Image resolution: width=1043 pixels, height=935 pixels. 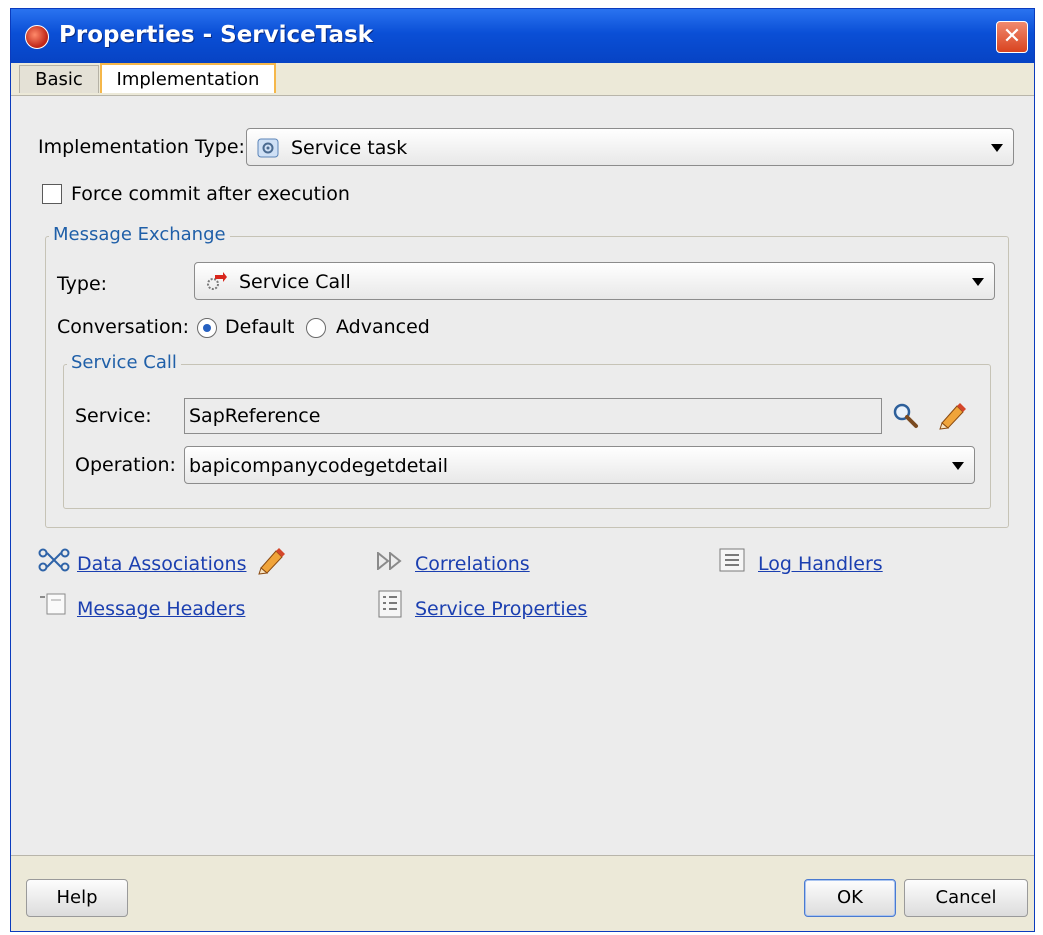 I want to click on cancel-button: Cancel, so click(x=966, y=898).